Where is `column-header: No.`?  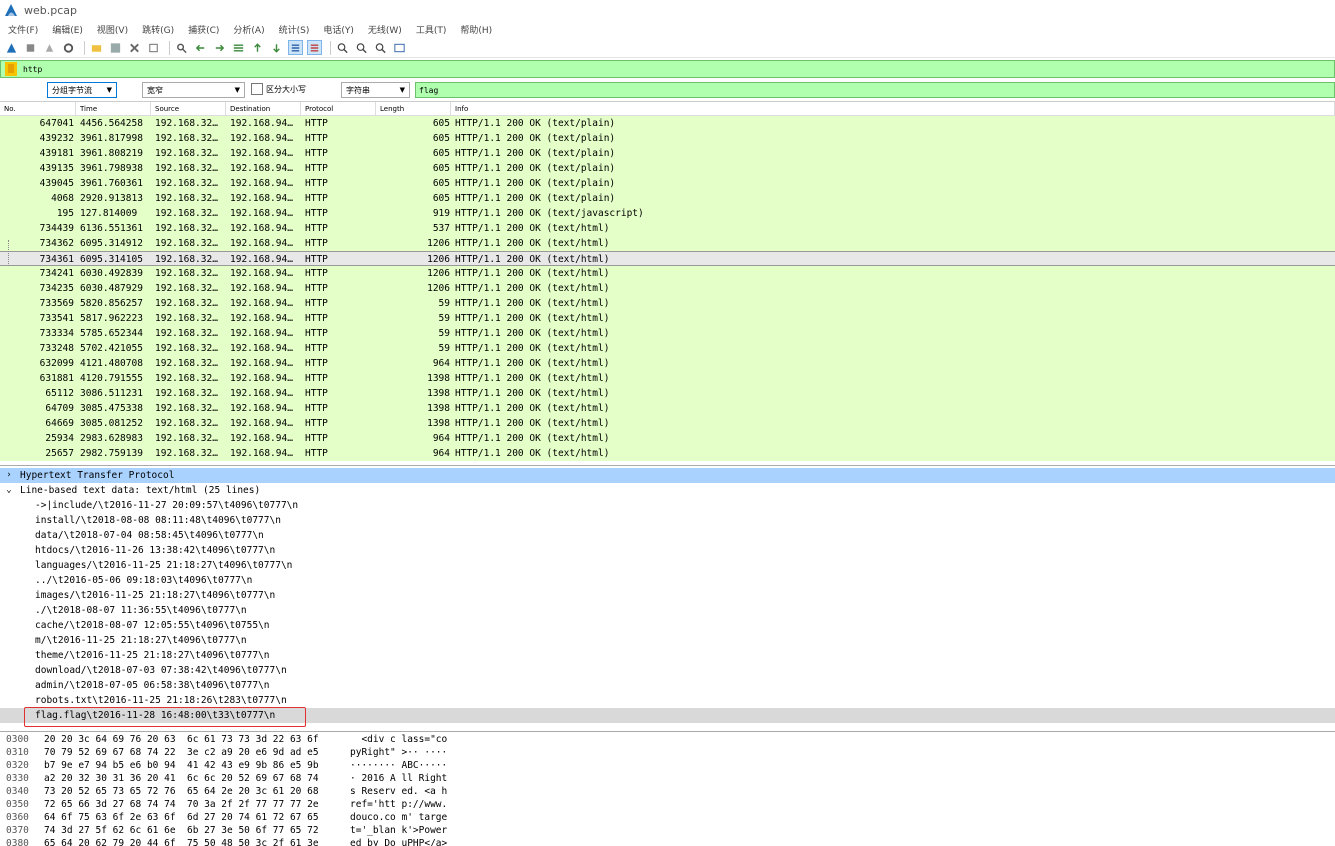 column-header: No. is located at coordinates (38, 109).